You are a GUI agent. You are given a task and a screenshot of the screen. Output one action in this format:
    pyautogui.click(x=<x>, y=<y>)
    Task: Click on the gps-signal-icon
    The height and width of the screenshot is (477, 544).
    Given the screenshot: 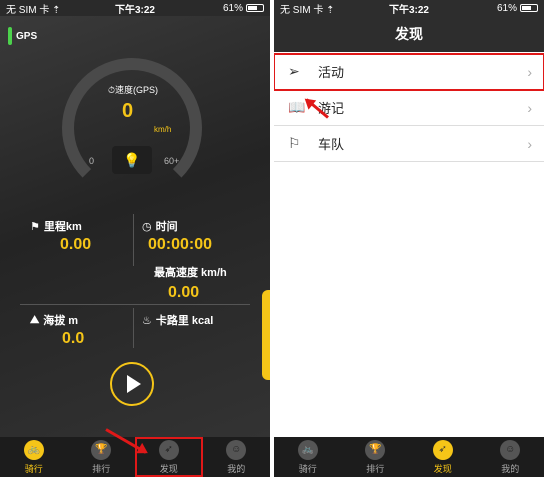 What is the action you would take?
    pyautogui.click(x=10, y=36)
    